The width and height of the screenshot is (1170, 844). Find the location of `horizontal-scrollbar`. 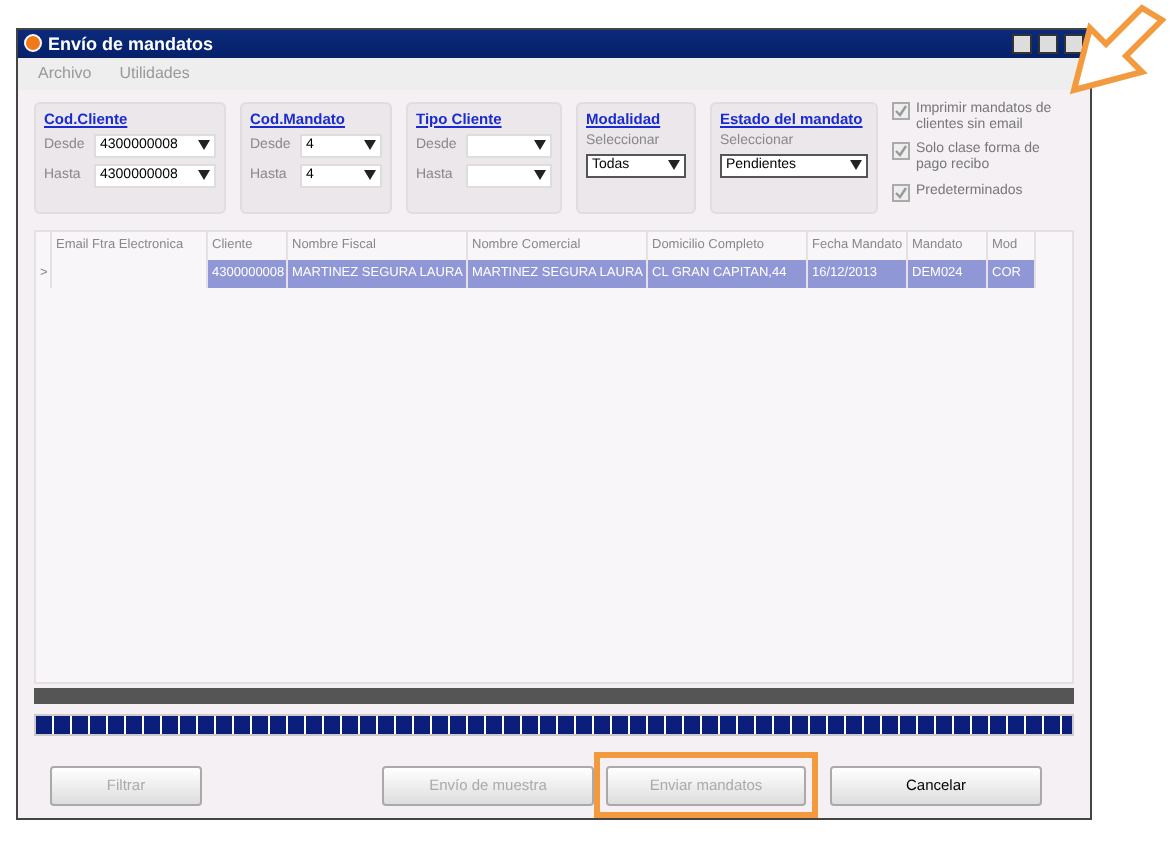

horizontal-scrollbar is located at coordinates (554, 695).